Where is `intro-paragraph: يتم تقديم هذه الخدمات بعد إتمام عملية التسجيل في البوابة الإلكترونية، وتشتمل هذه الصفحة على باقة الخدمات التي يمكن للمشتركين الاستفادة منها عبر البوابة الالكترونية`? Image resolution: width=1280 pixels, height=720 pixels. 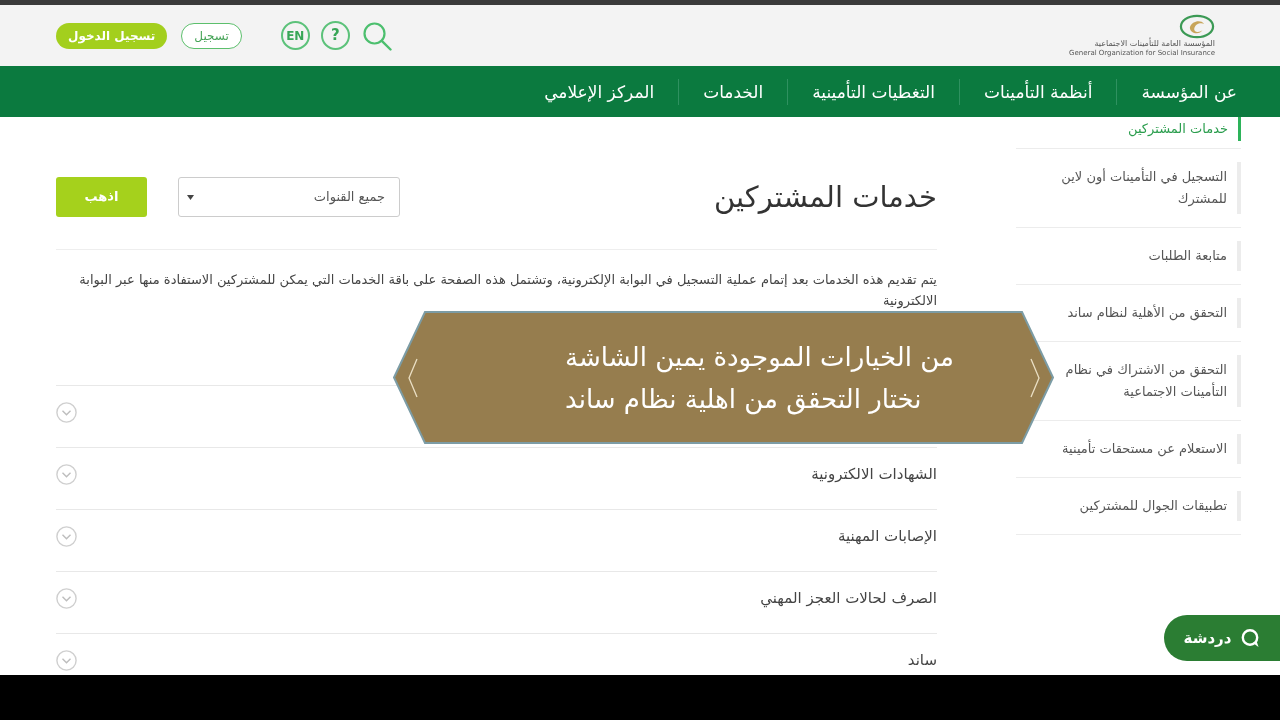 intro-paragraph: يتم تقديم هذه الخدمات بعد إتمام عملية التسجيل في البوابة الإلكترونية، وتشتمل هذه الصفحة على باقة الخدمات التي يمكن للمشتركين الاستفادة منها عبر البوابة الالكترونية is located at coordinates (507, 291).